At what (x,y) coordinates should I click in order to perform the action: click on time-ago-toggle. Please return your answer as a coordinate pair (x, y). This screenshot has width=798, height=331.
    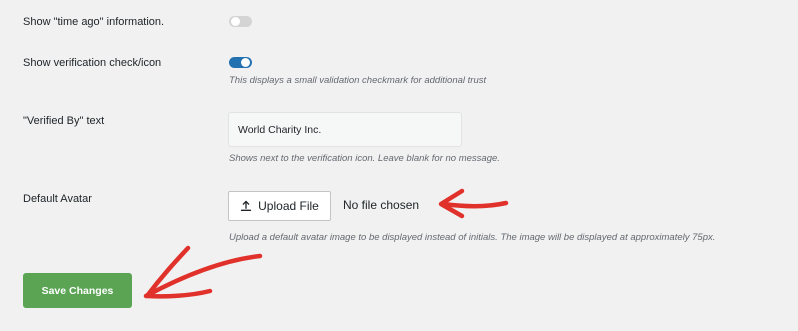
    Looking at the image, I should click on (240, 21).